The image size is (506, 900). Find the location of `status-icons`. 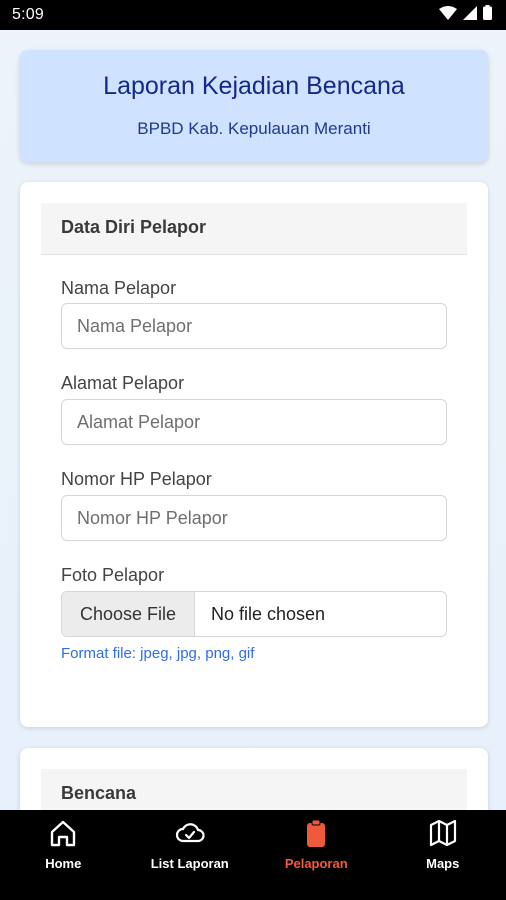

status-icons is located at coordinates (465, 15).